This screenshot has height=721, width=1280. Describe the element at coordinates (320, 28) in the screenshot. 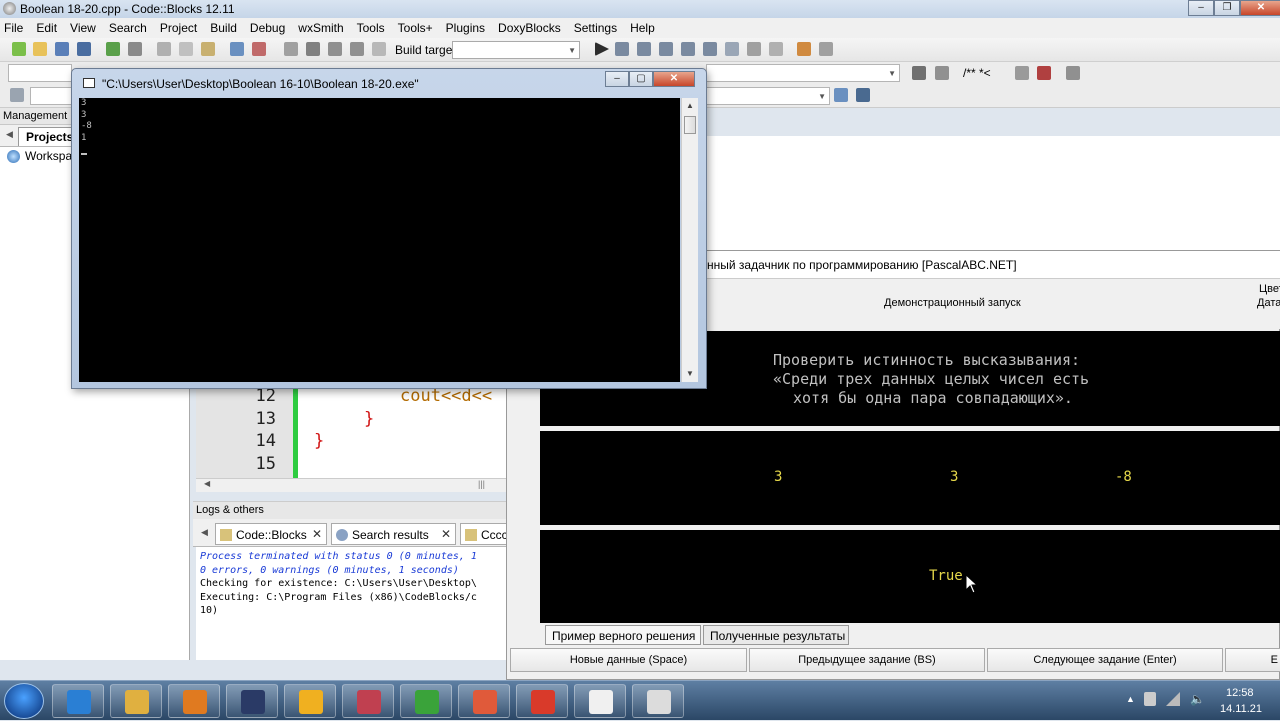

I see `menu-wxsmith: wxSmith` at that location.